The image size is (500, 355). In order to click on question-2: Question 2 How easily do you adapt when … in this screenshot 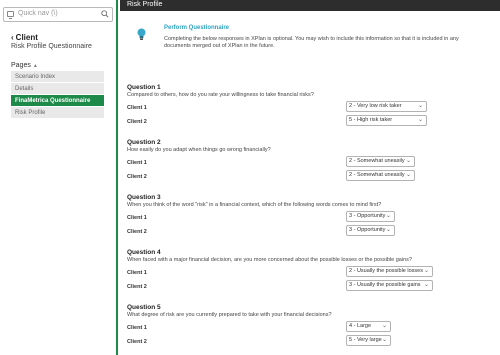, I will do `click(312, 164)`.